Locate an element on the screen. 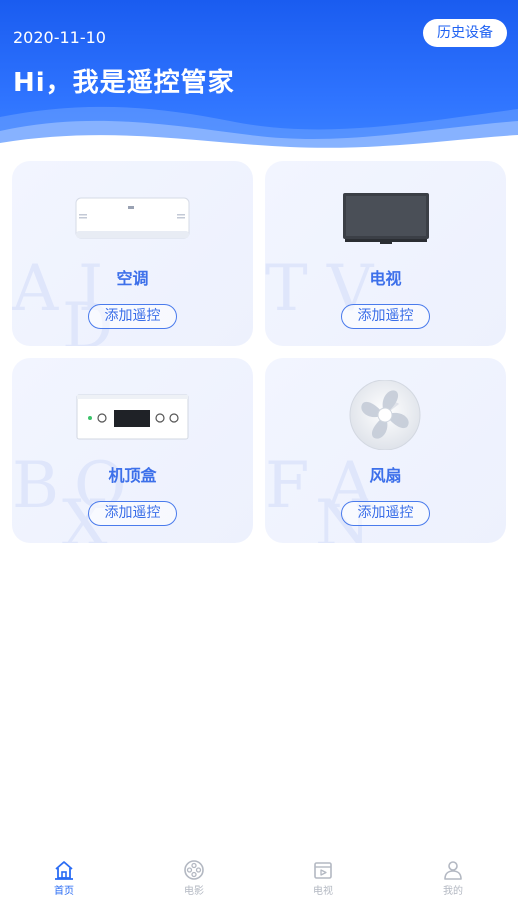 This screenshot has width=518, height=900. device-name: 电视 is located at coordinates (385, 278).